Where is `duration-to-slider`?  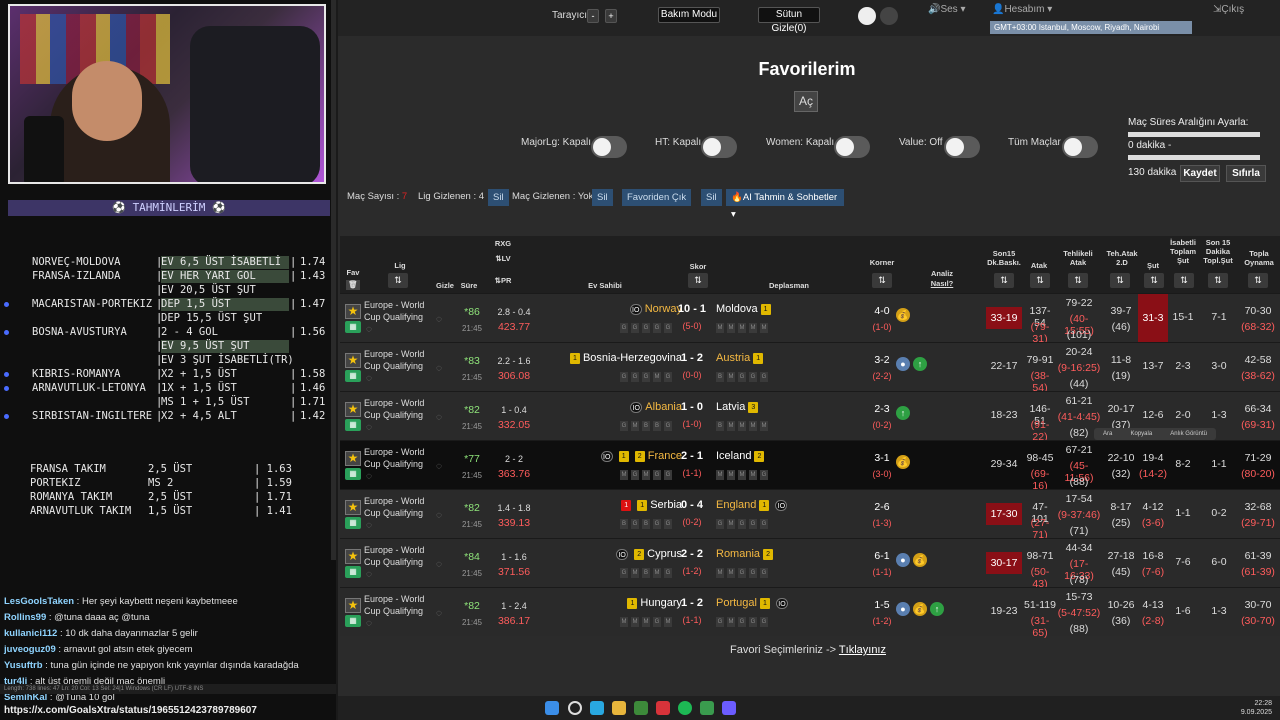 duration-to-slider is located at coordinates (1194, 157).